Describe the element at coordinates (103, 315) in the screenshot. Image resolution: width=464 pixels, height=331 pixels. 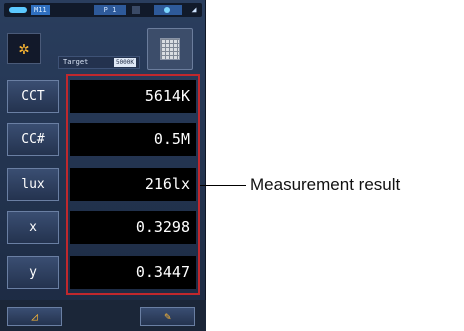
I see `bottom-toolbar: ◿ ✎` at that location.